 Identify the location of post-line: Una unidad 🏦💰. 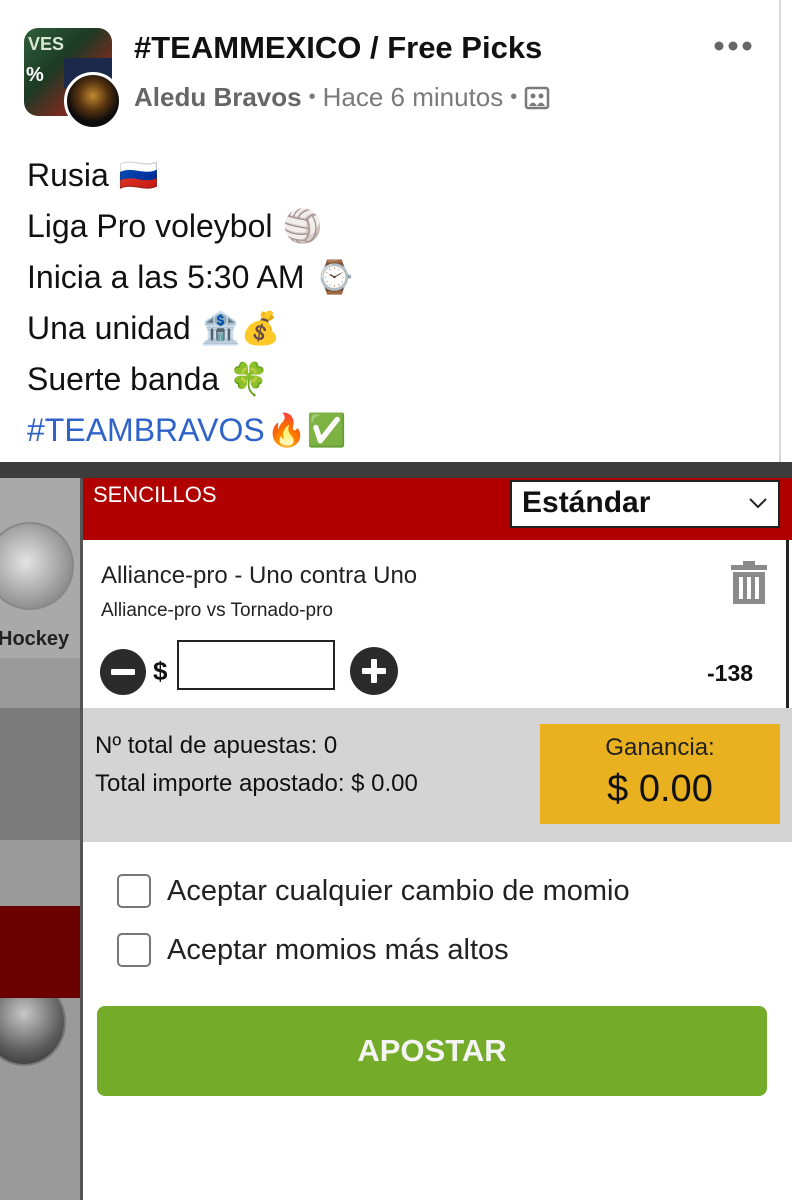
(190, 328).